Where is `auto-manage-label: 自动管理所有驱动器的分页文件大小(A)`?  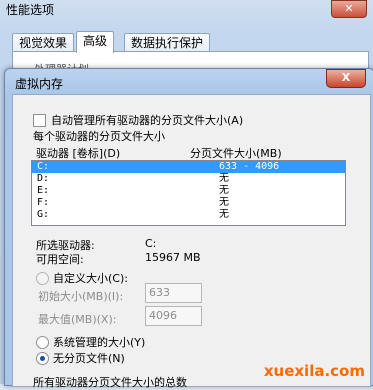 auto-manage-label: 自动管理所有驱动器的分页文件大小(A) is located at coordinates (147, 120).